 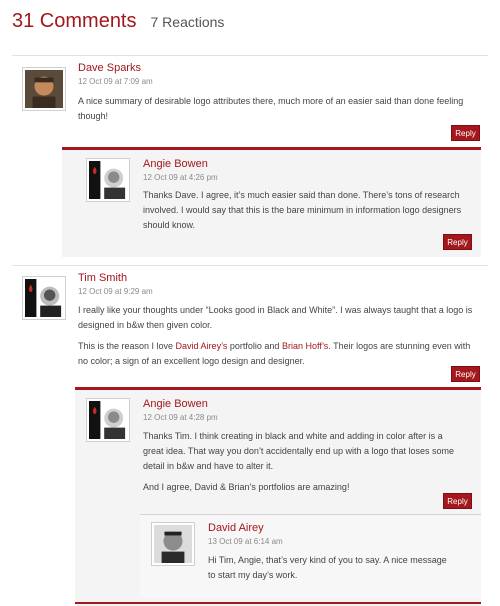 What do you see at coordinates (115, 291) in the screenshot?
I see `comment-date: 12 Oct 09 at 9:29 am` at bounding box center [115, 291].